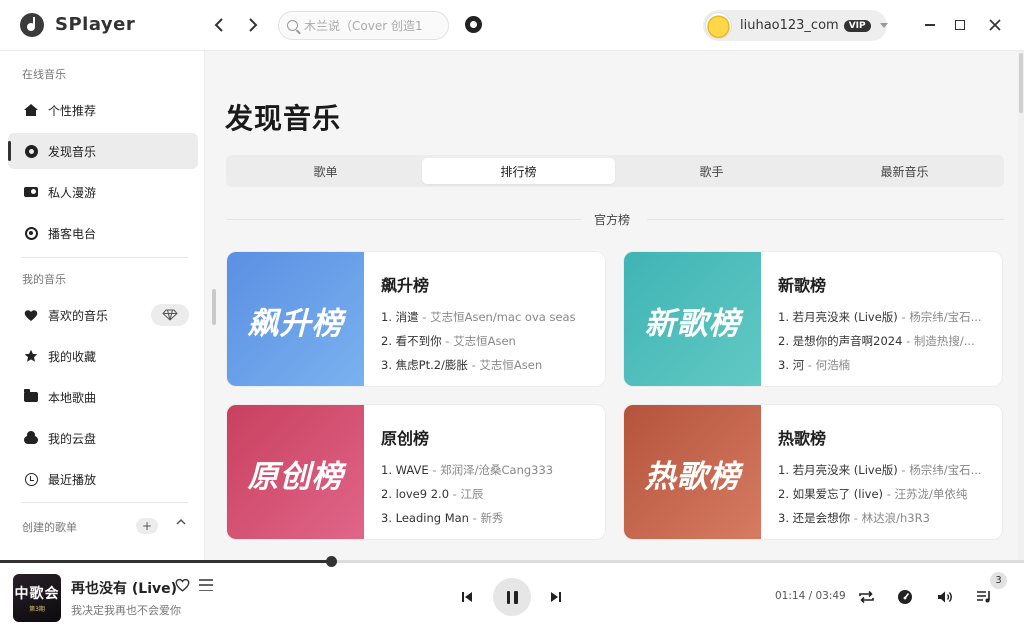 The height and width of the screenshot is (631, 1024). Describe the element at coordinates (165, 561) in the screenshot. I see `progress-fill` at that location.